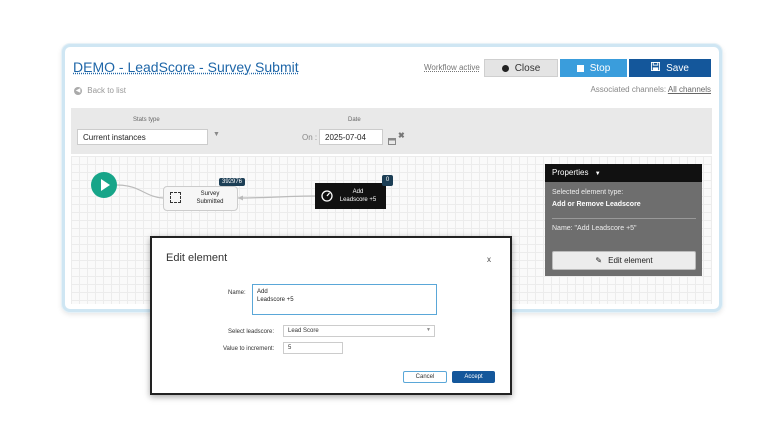 This screenshot has width=784, height=441. I want to click on survey-node-label: Survey Submitted, so click(210, 198).